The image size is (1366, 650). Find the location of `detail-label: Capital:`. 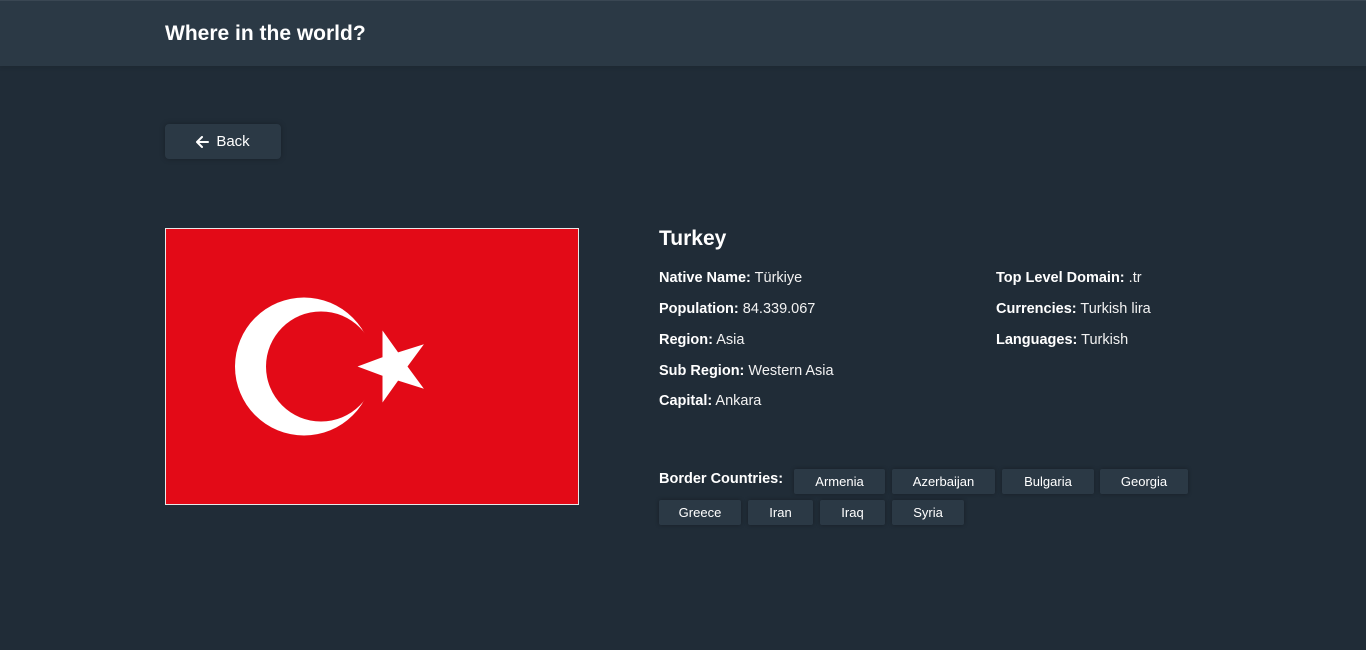

detail-label: Capital: is located at coordinates (686, 401).